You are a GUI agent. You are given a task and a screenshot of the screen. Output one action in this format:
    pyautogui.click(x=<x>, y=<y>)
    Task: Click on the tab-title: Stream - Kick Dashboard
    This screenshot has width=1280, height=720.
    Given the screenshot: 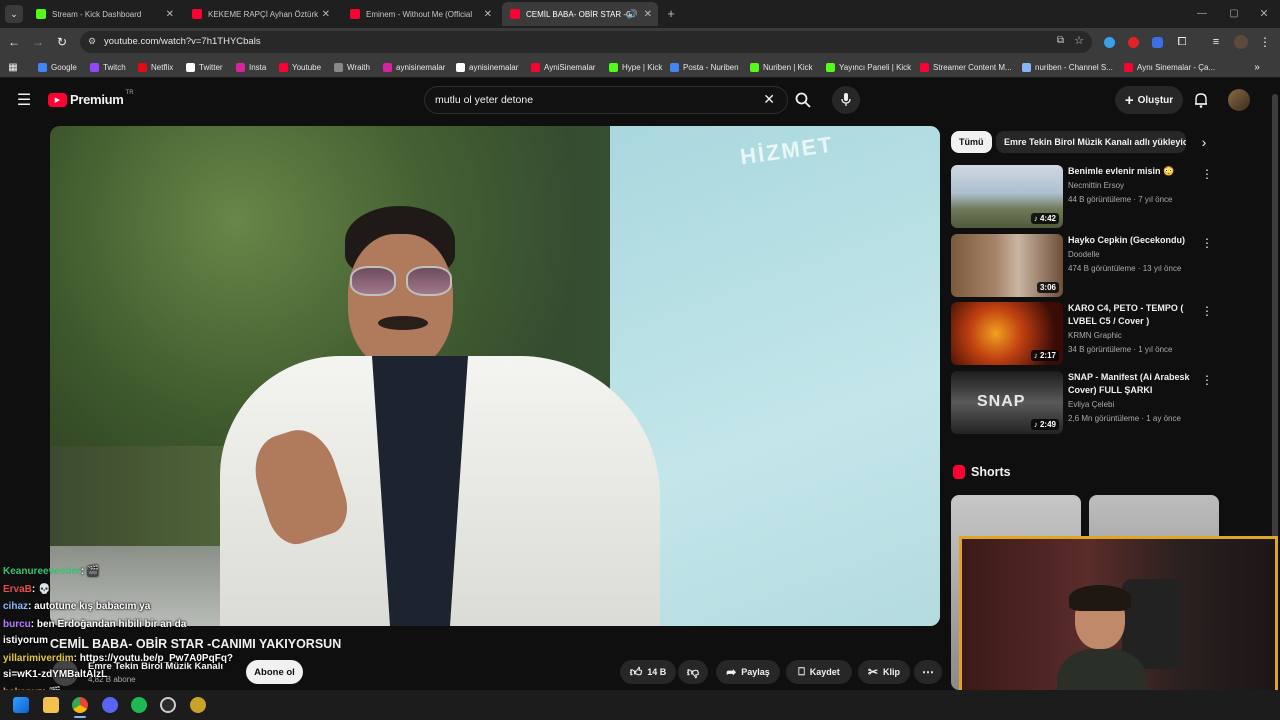 What is the action you would take?
    pyautogui.click(x=97, y=14)
    